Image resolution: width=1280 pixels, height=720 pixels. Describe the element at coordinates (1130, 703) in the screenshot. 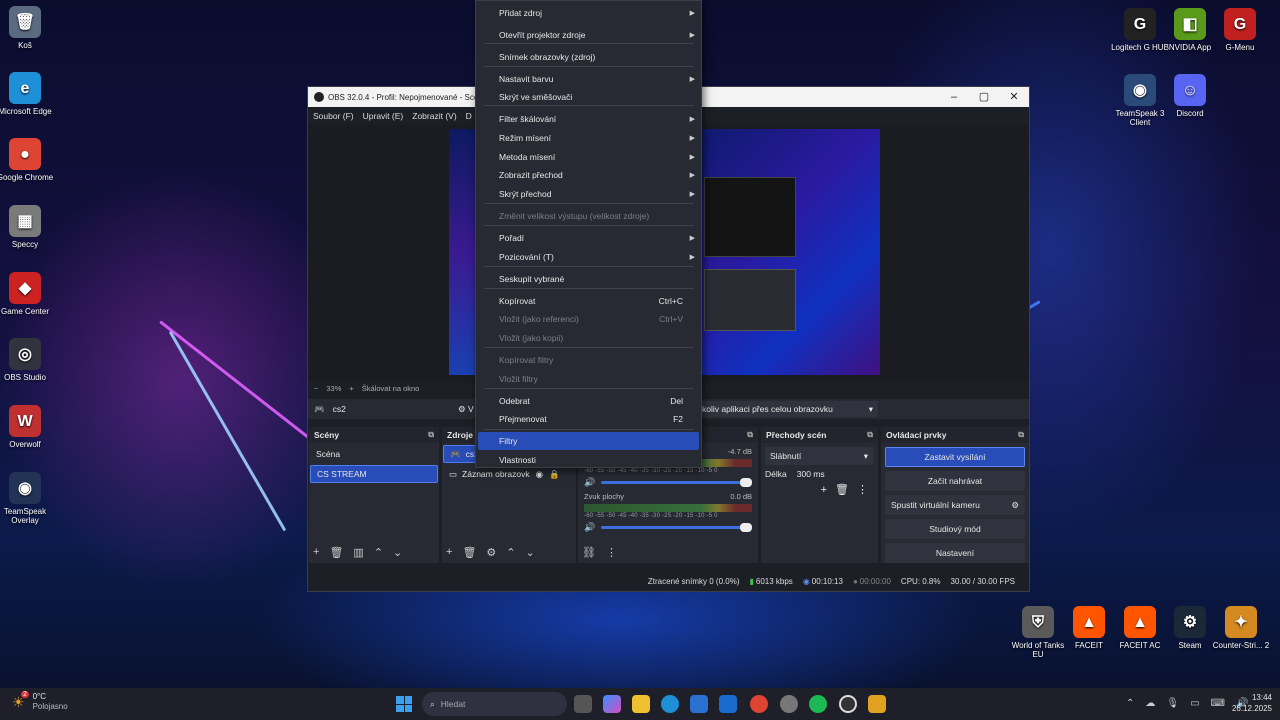

I see `chevron-up-icon: ⌃` at that location.